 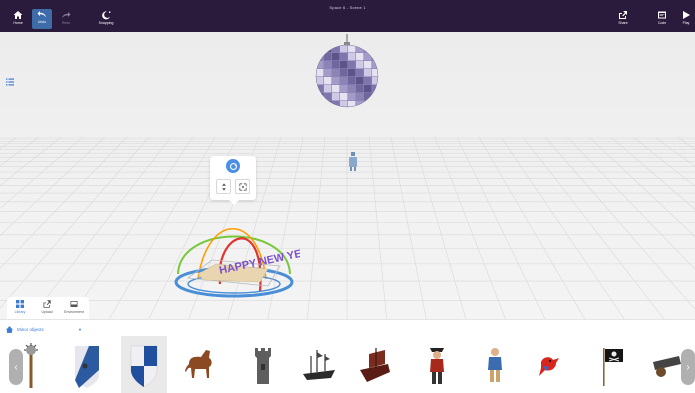 I want to click on code-button: Code, so click(x=662, y=20).